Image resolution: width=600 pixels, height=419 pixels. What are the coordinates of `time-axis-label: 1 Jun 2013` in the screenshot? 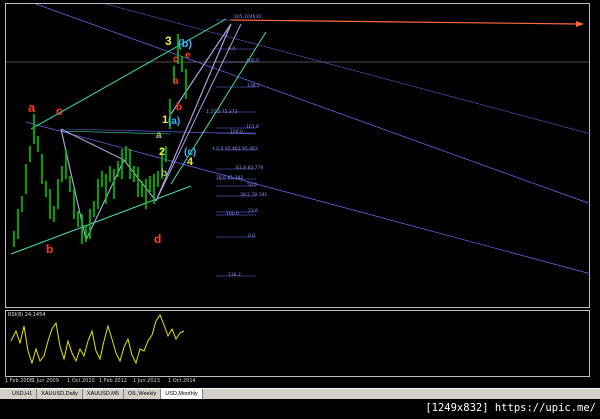 It's located at (146, 381).